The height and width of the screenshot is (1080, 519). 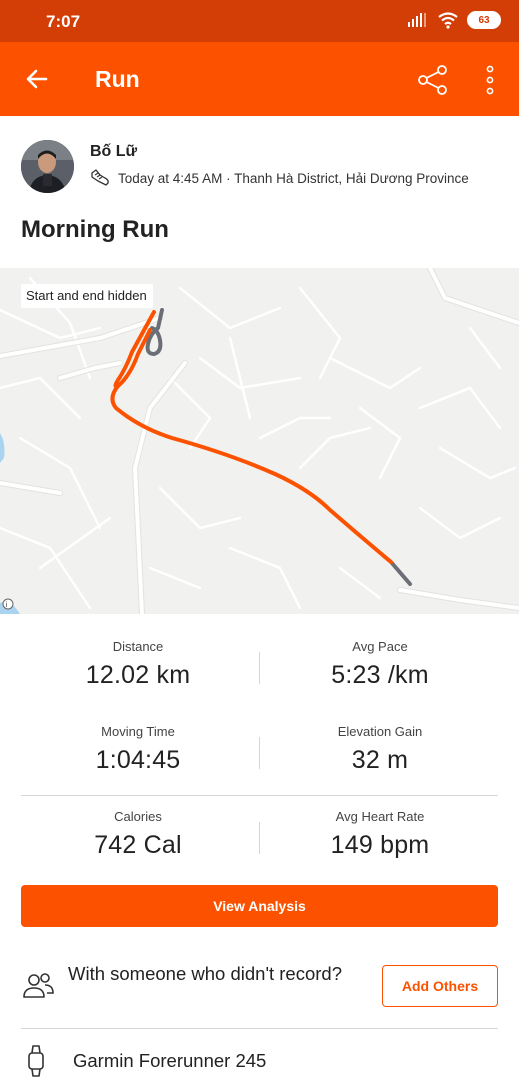 I want to click on stat-value: 32 m, so click(x=380, y=760).